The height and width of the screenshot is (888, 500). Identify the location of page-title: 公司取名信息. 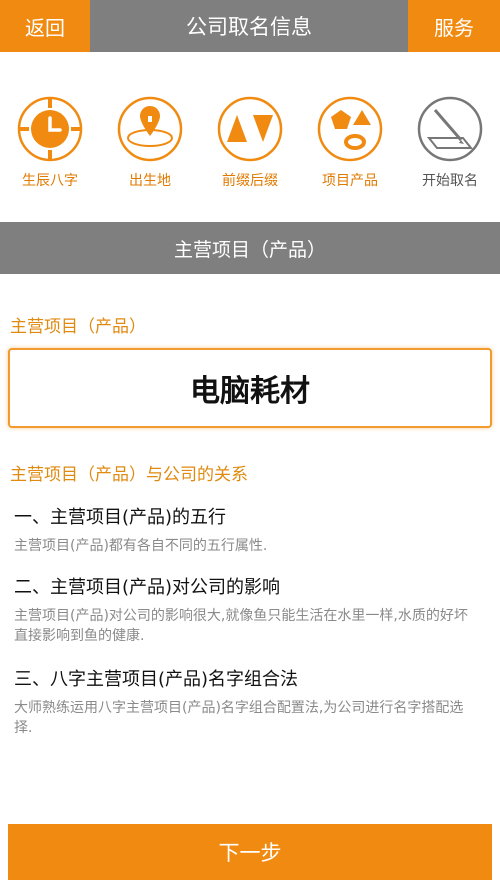
(249, 27).